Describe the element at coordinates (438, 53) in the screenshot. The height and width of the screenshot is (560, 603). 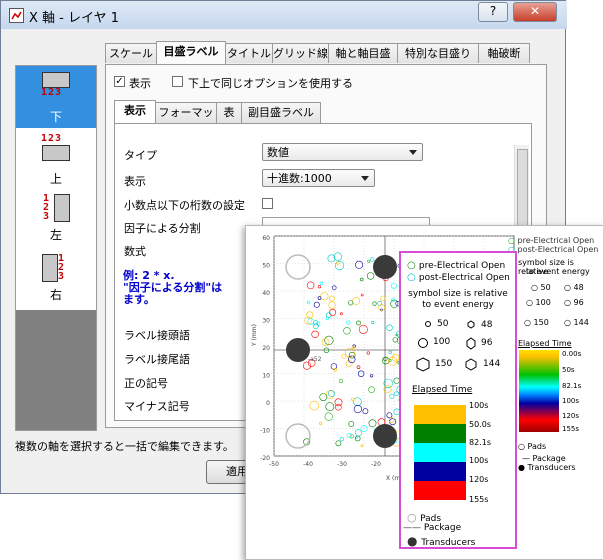
I see `tab-special-ticks: 特別な目盛り` at that location.